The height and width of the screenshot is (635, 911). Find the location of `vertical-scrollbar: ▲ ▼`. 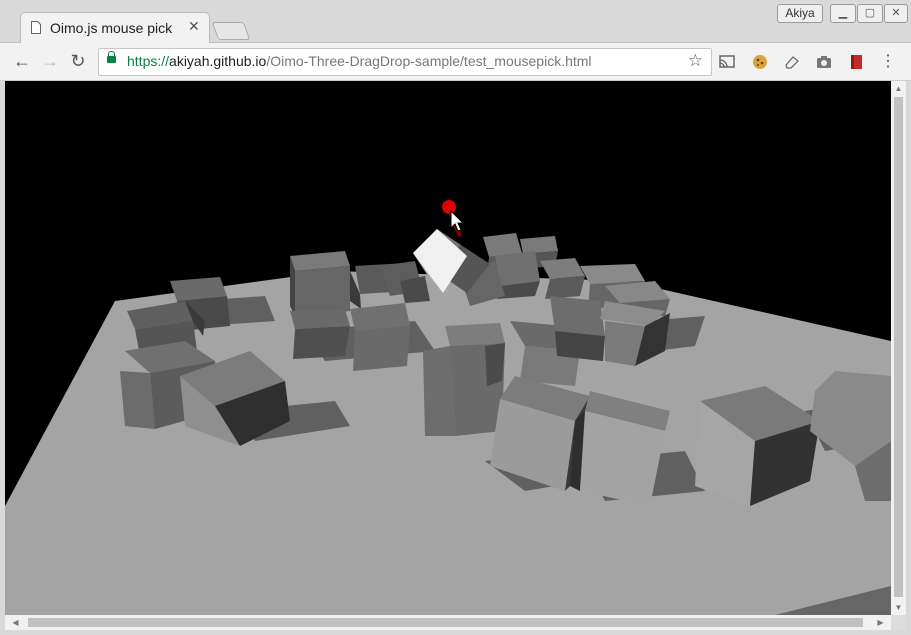

vertical-scrollbar: ▲ ▼ is located at coordinates (898, 348).